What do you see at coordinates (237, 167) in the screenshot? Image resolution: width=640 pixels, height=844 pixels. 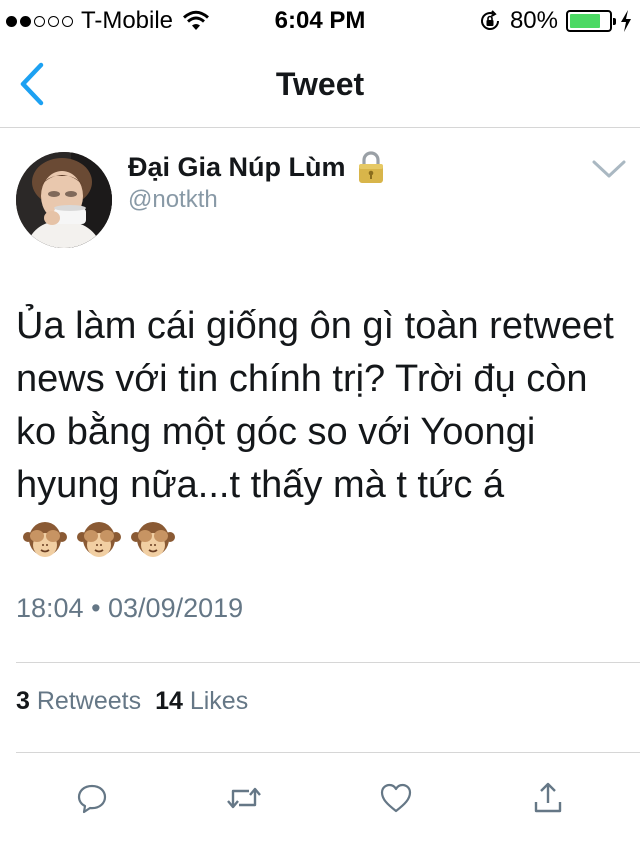 I see `user-name: Đại Gia Núp Lùm` at bounding box center [237, 167].